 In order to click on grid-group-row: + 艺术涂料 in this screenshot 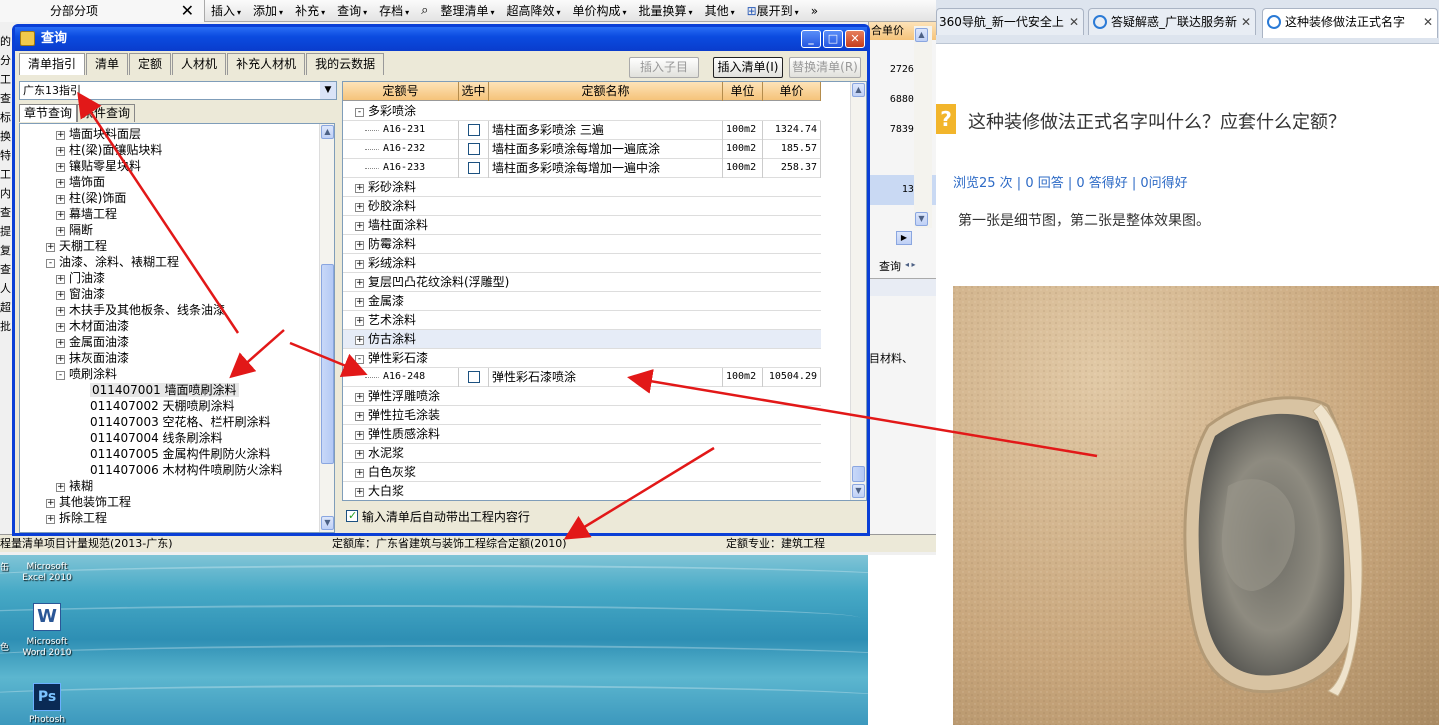, I will do `click(582, 320)`.